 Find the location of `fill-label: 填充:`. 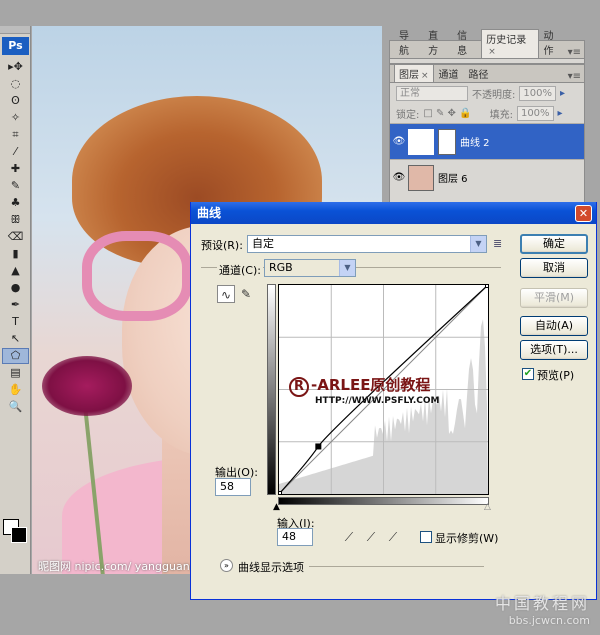

fill-label: 填充: is located at coordinates (501, 115).